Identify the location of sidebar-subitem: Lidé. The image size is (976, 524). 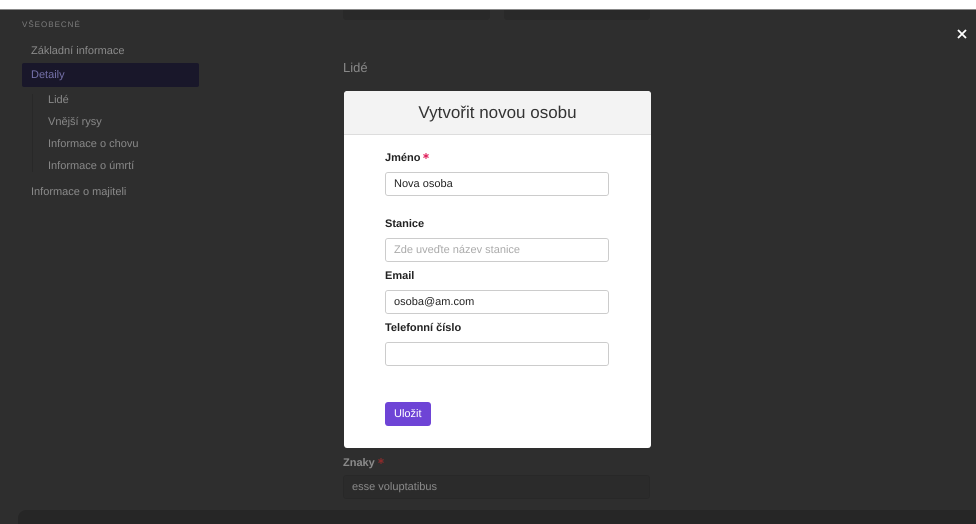
(123, 100).